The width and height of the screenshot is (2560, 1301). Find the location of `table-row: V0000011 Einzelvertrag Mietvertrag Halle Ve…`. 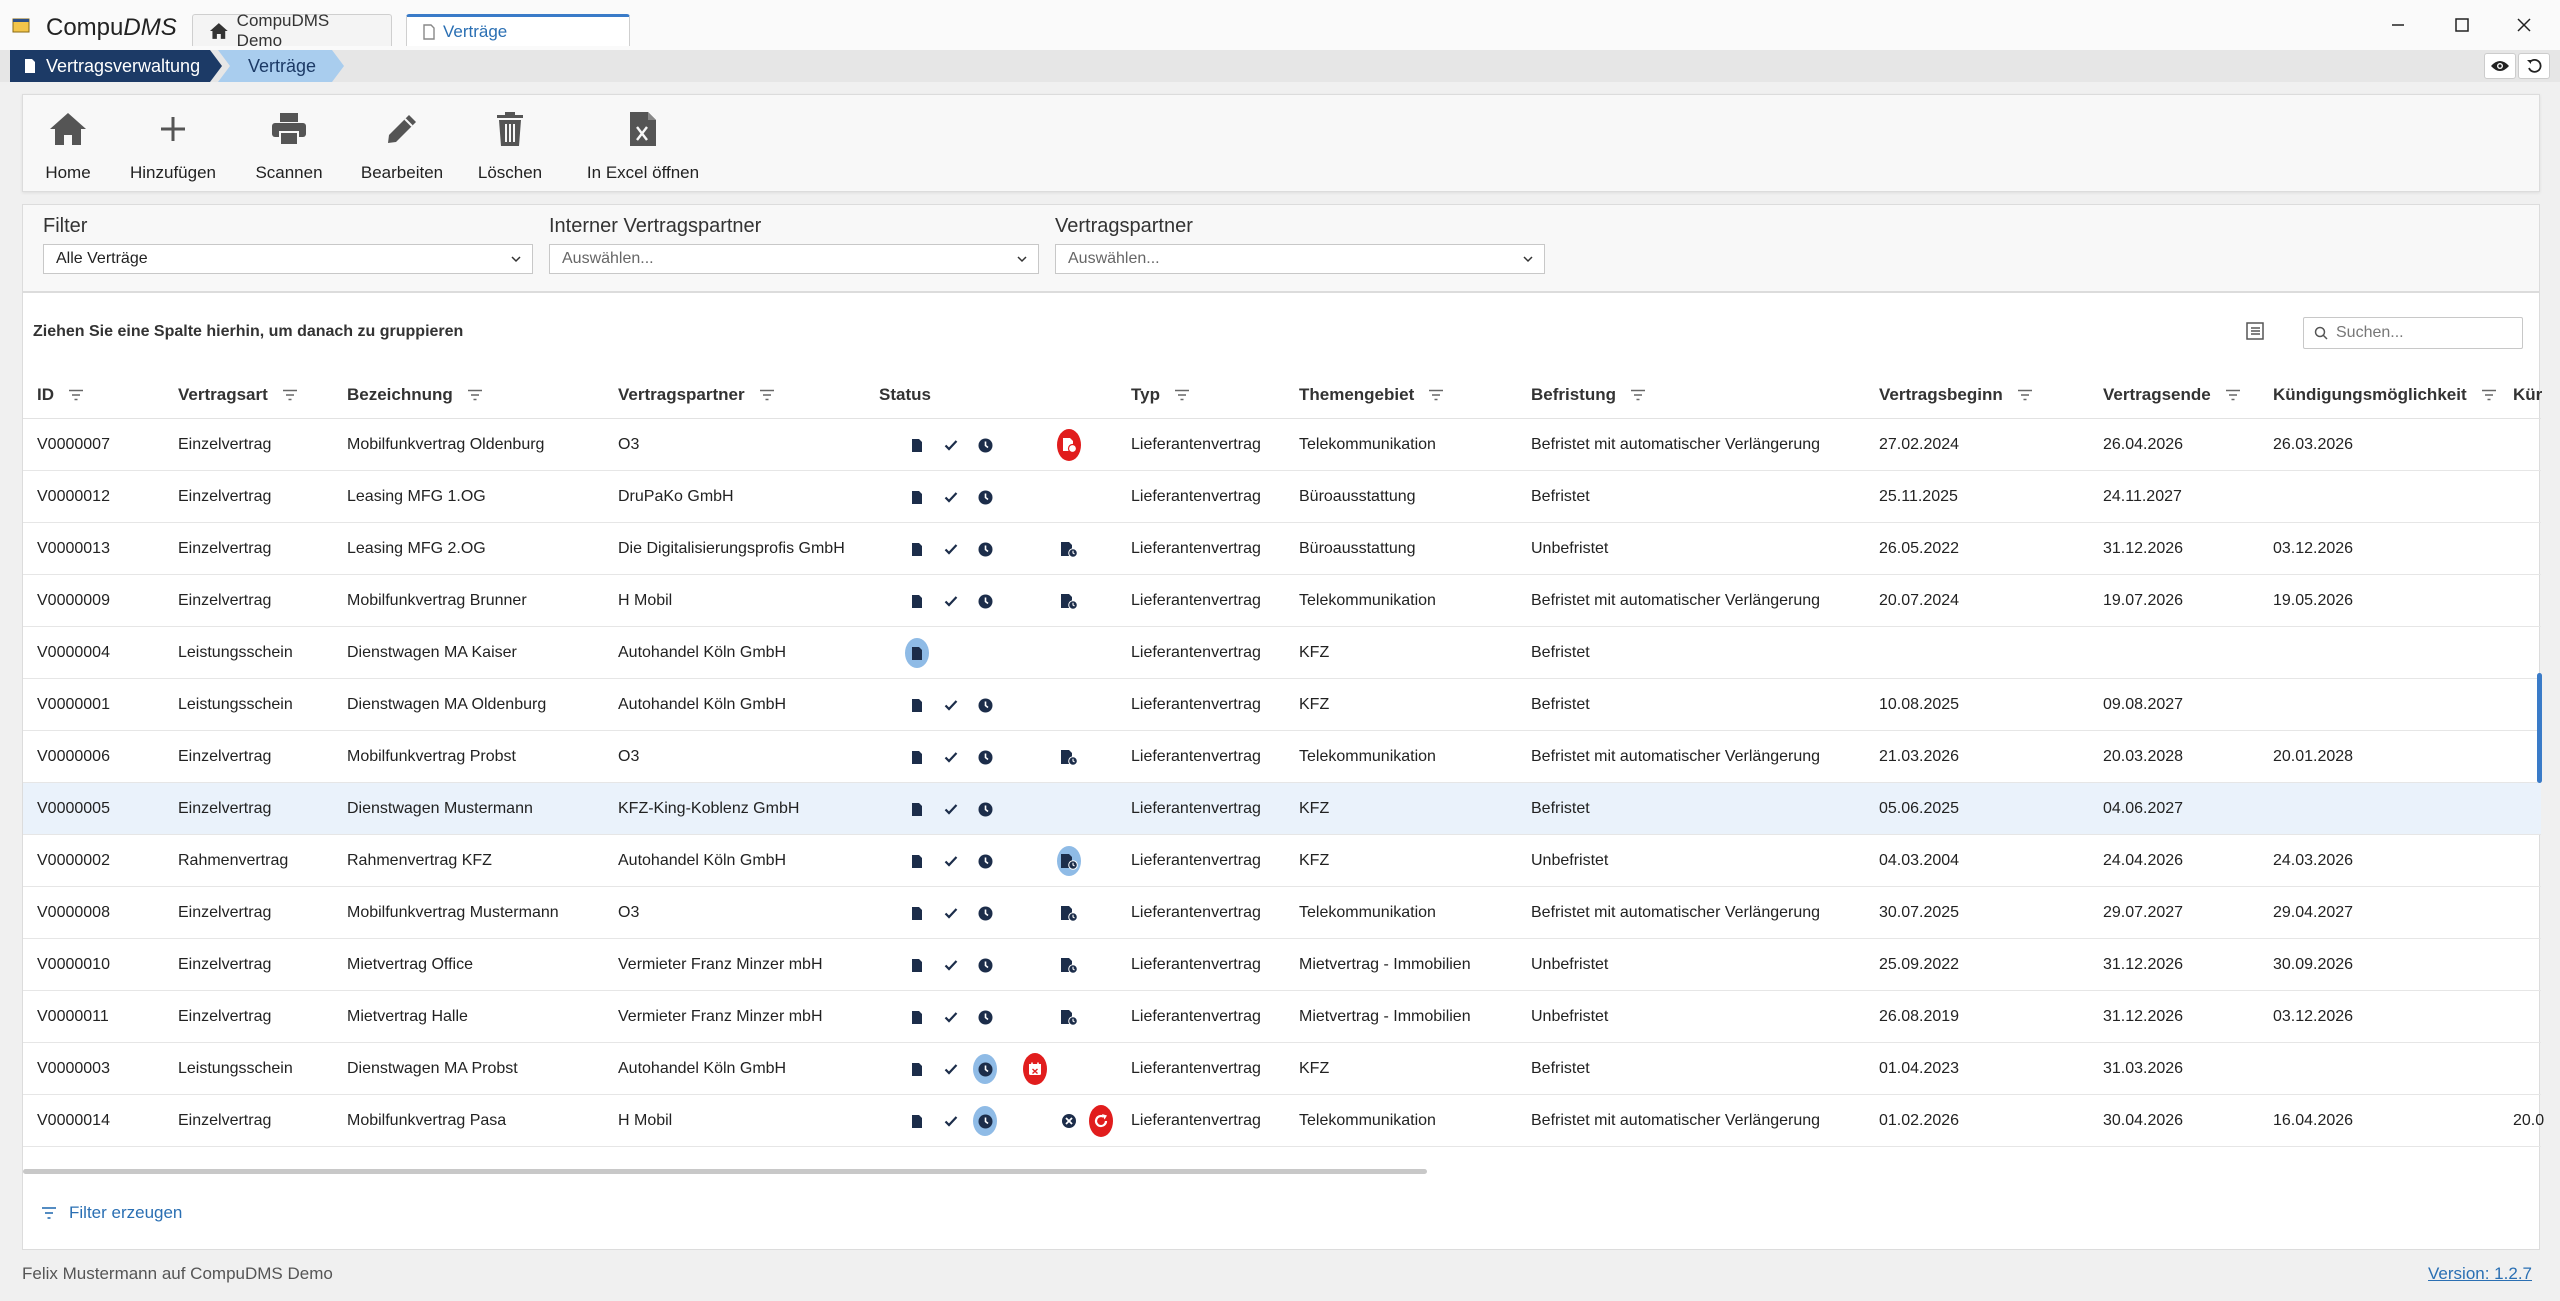

table-row: V0000011 Einzelvertrag Mietvertrag Halle Ve… is located at coordinates (1282, 1017).